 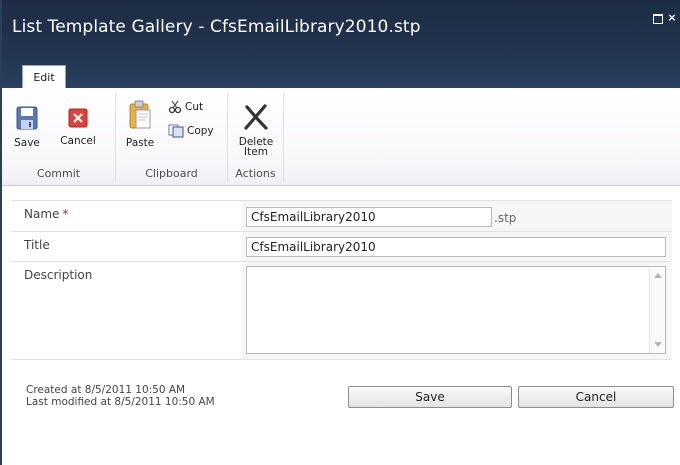 I want to click on group-label-actions: Actions, so click(x=255, y=173).